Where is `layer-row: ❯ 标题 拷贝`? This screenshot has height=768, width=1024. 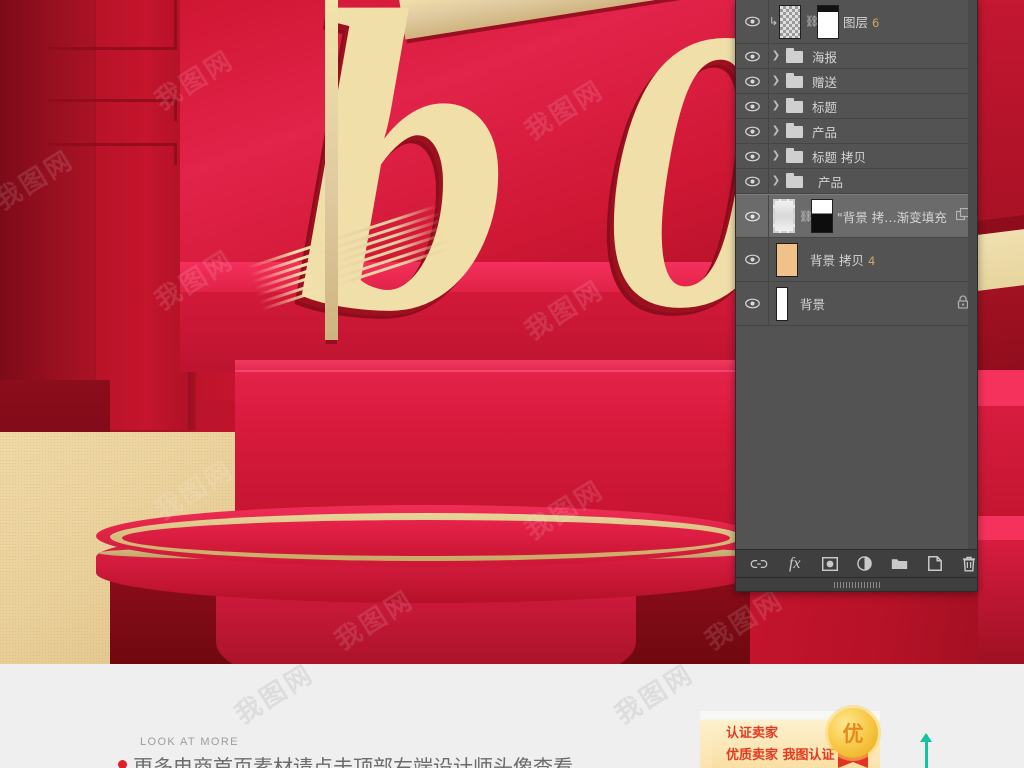 layer-row: ❯ 标题 拷贝 is located at coordinates (856, 156).